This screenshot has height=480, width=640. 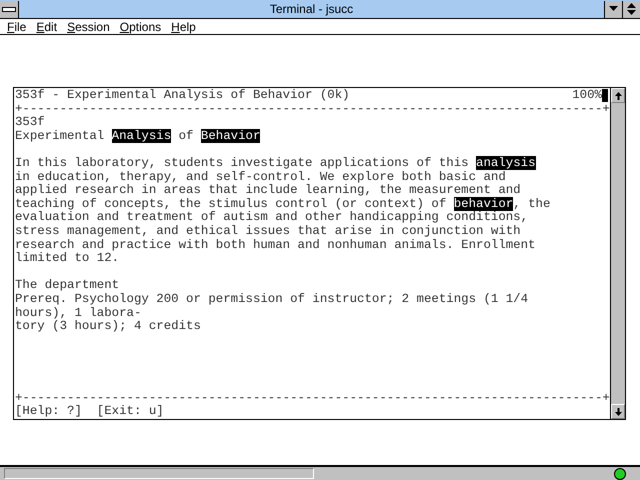 What do you see at coordinates (78, 313) in the screenshot?
I see `text-line: hours), 1 labora-` at bounding box center [78, 313].